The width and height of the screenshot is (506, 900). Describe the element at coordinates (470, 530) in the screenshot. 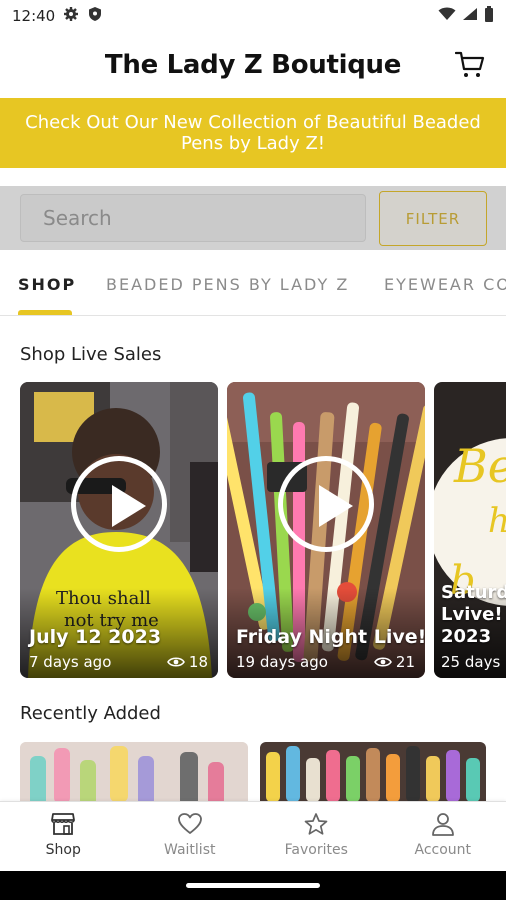

I see `live-sale-card: Be h b Saturda Lvive! J 2023 25 days` at that location.